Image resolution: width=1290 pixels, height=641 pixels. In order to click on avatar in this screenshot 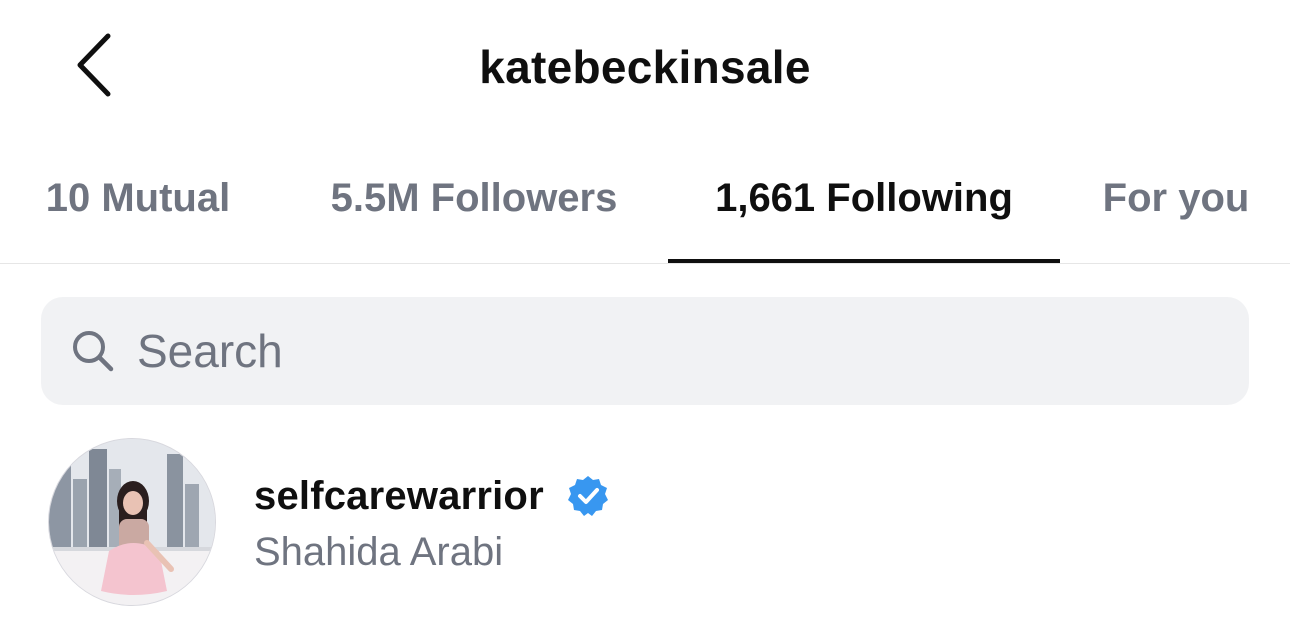, I will do `click(132, 522)`.